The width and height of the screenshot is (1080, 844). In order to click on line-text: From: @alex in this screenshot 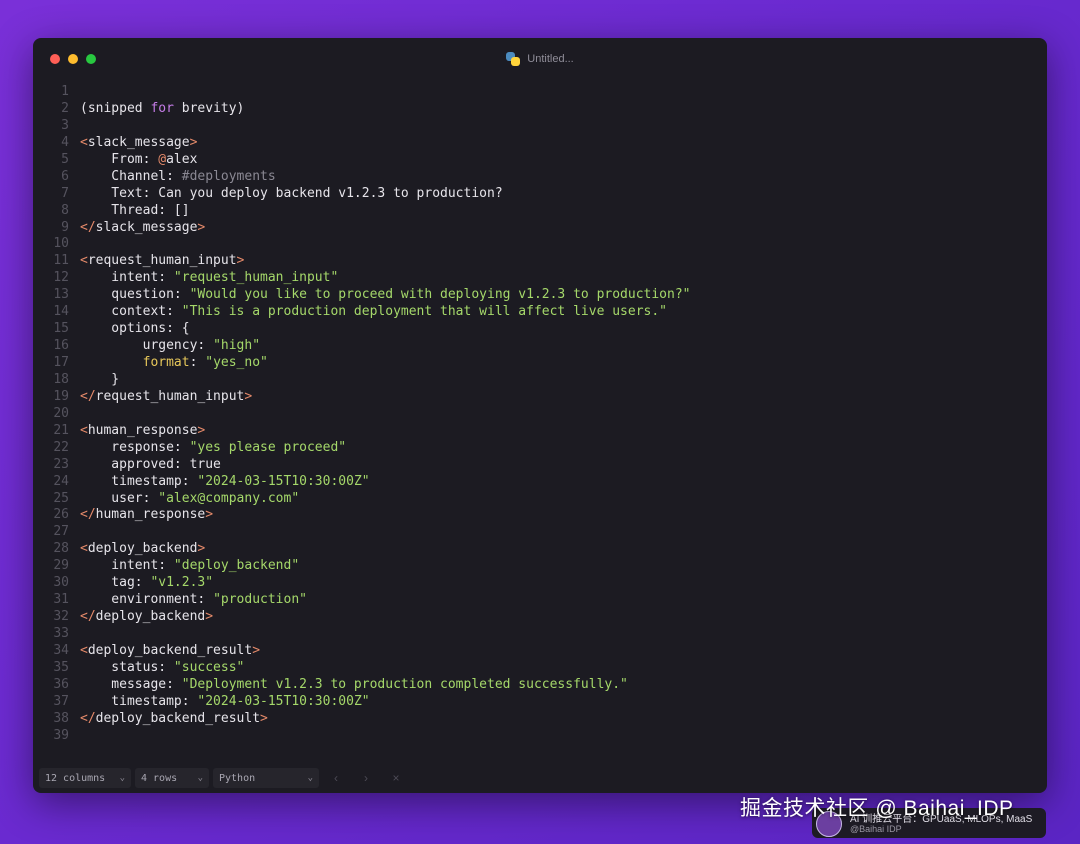, I will do `click(133, 160)`.